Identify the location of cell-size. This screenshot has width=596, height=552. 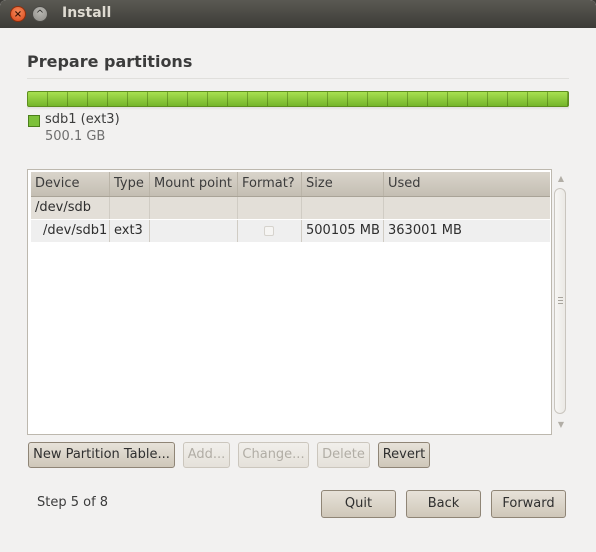
(343, 208).